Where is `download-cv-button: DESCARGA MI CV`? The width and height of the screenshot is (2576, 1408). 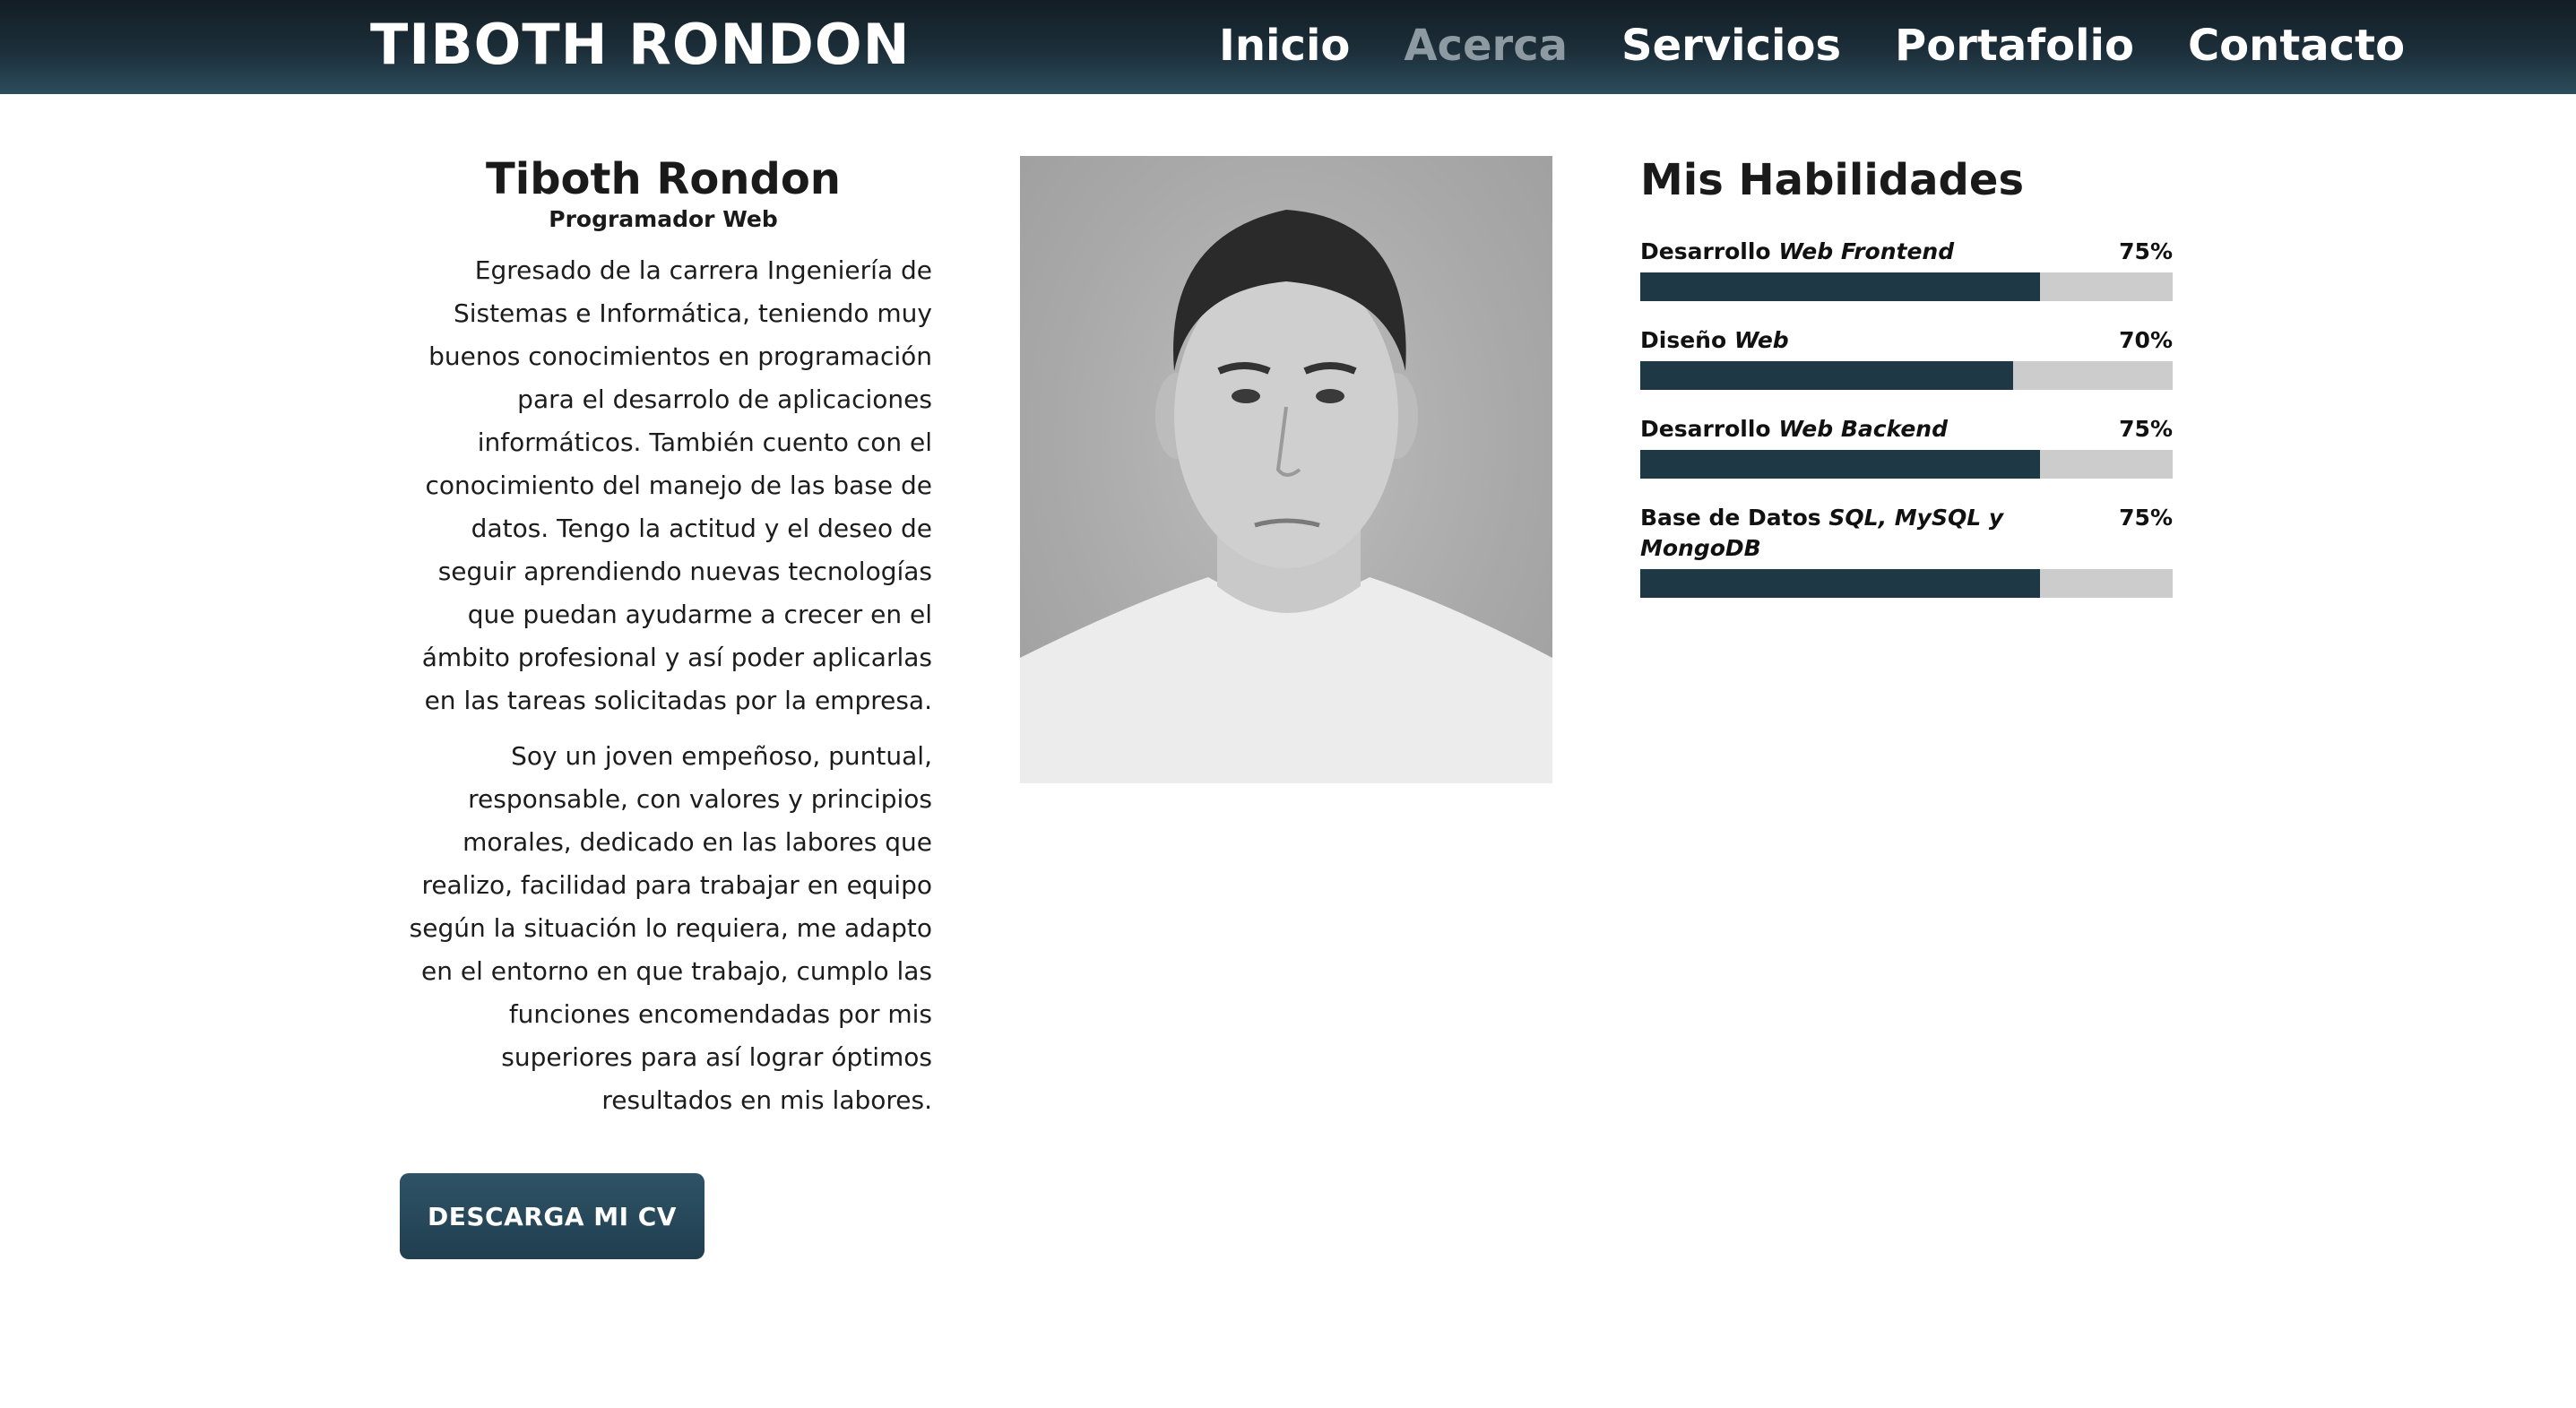 download-cv-button: DESCARGA MI CV is located at coordinates (552, 1216).